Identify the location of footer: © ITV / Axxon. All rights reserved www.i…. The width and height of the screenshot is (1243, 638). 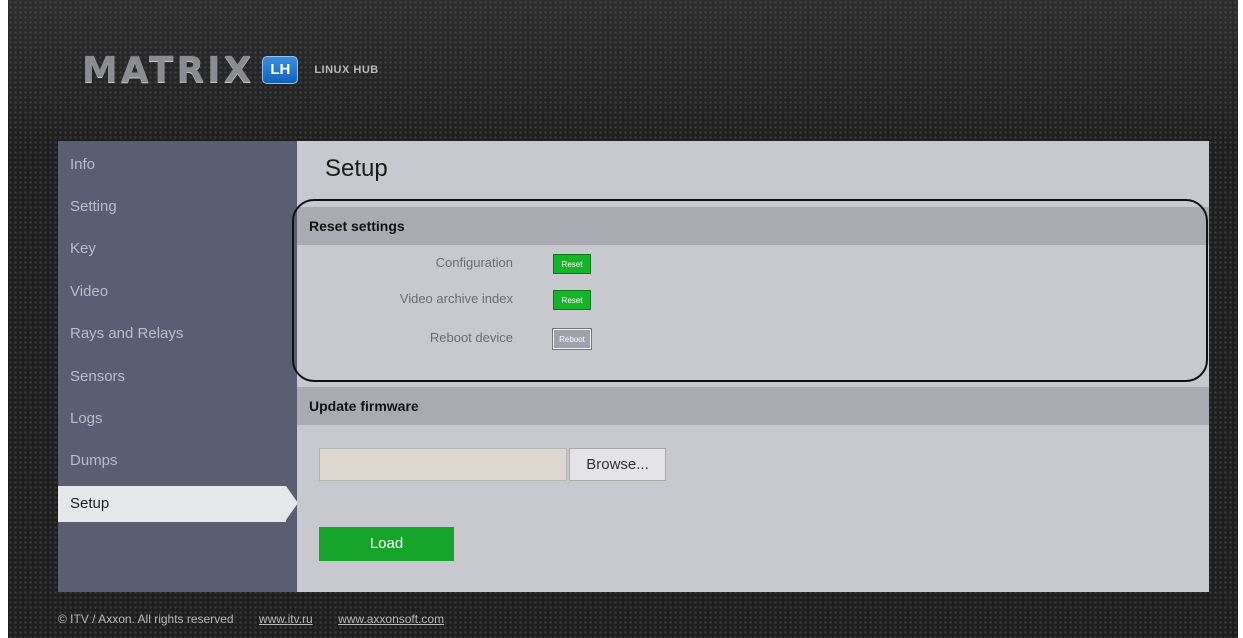
(251, 619).